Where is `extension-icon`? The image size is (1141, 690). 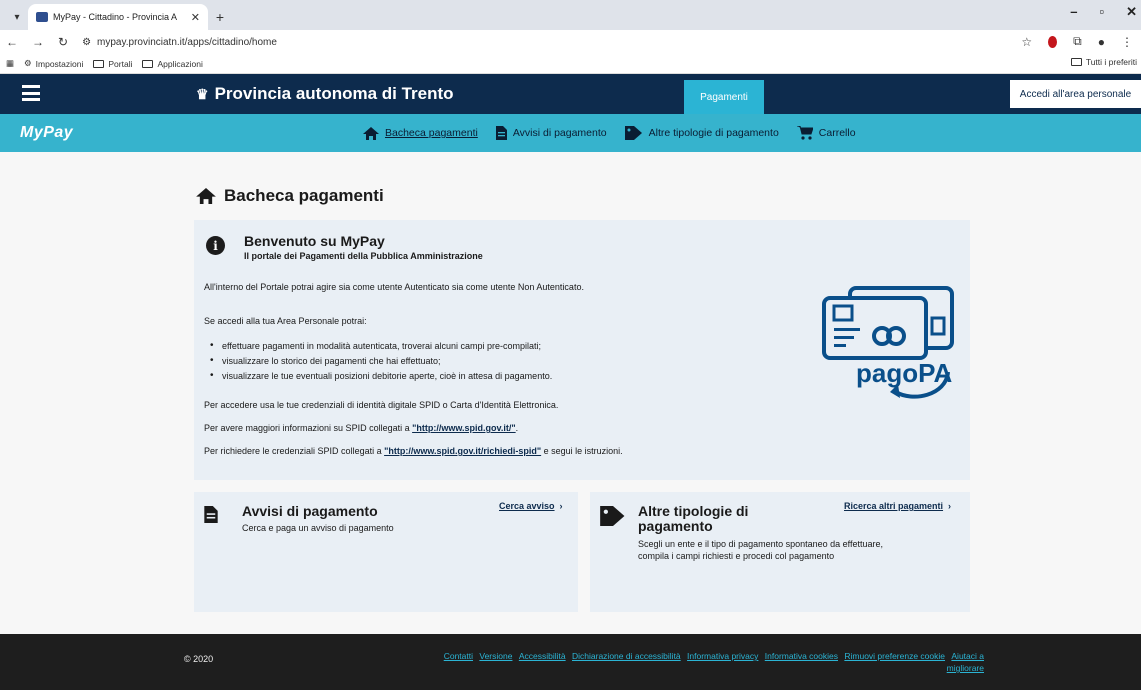 extension-icon is located at coordinates (1053, 41).